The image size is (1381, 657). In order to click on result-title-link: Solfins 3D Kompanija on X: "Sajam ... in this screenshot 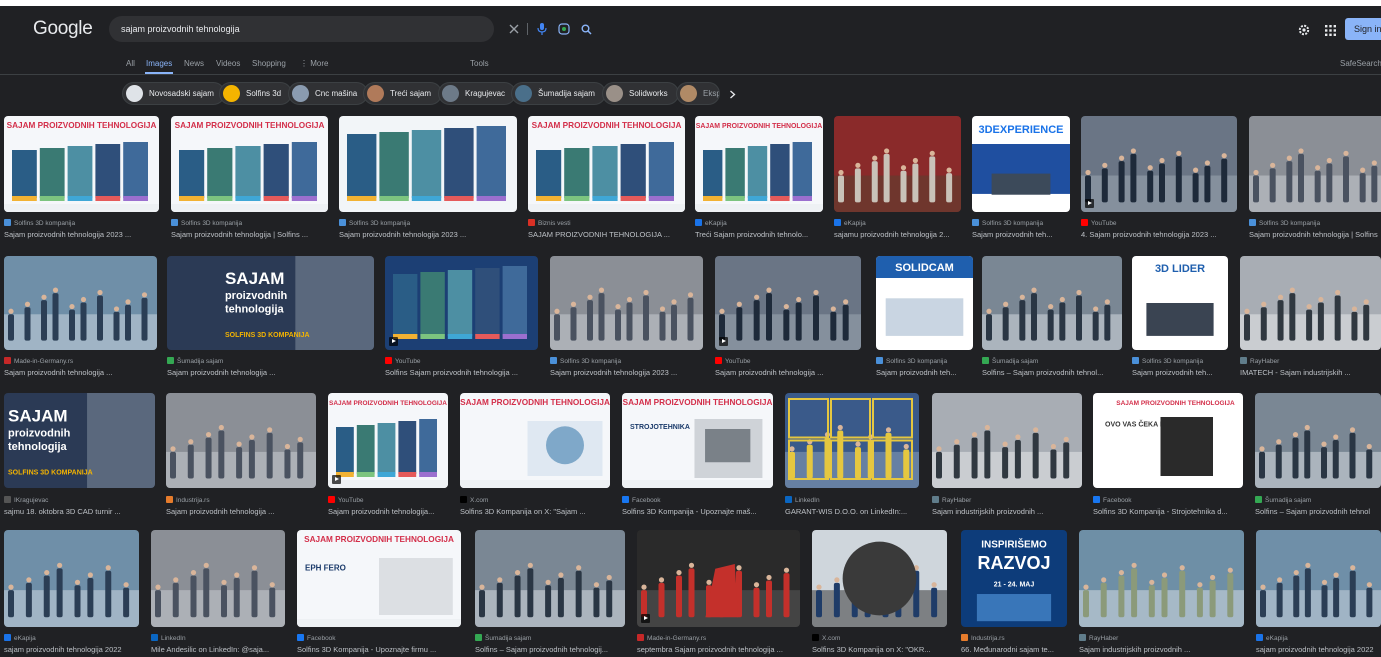, I will do `click(535, 511)`.